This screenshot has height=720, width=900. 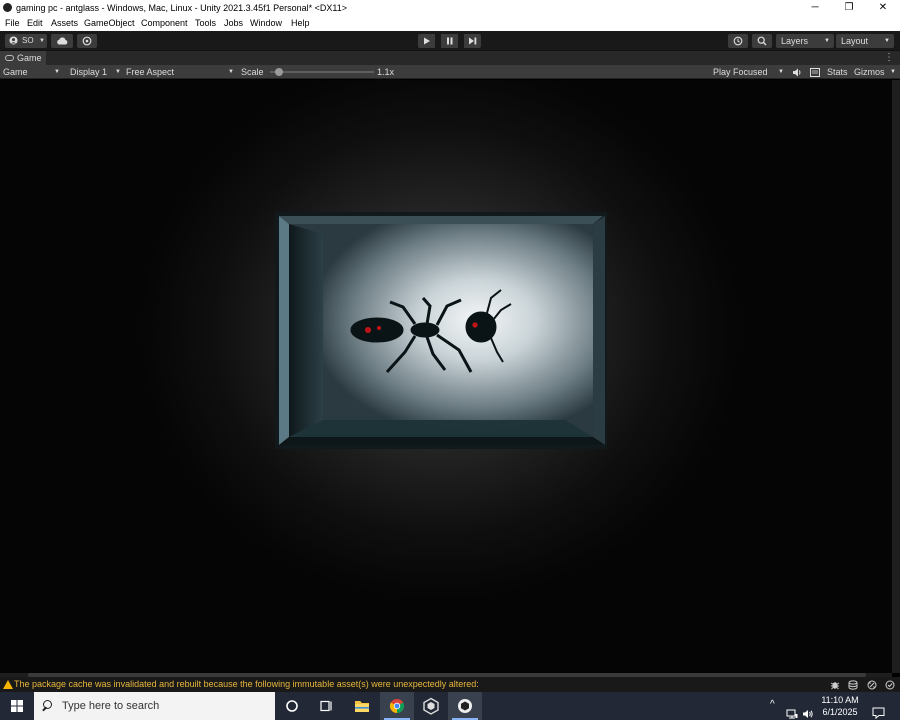 I want to click on gizmos-button: Gizmos, so click(x=869, y=72).